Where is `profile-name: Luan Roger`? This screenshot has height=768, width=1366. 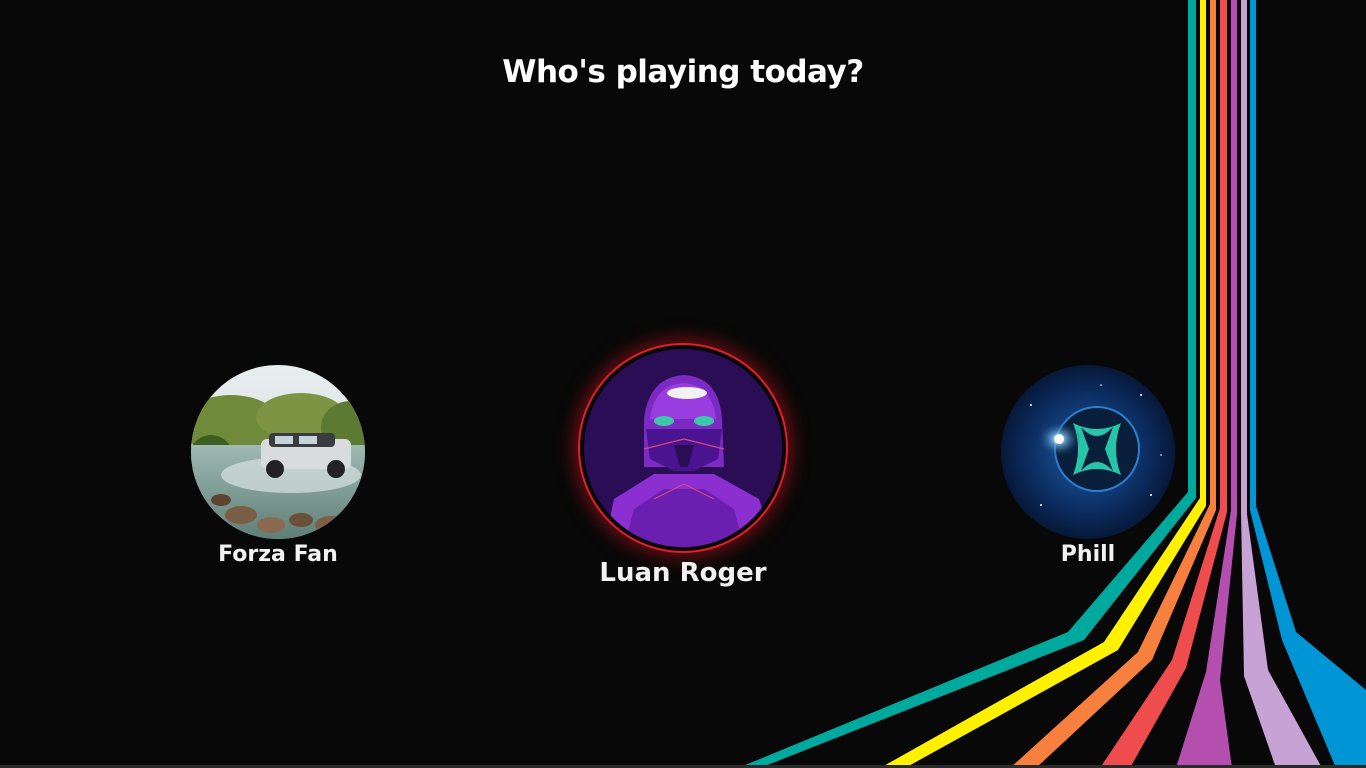 profile-name: Luan Roger is located at coordinates (683, 573).